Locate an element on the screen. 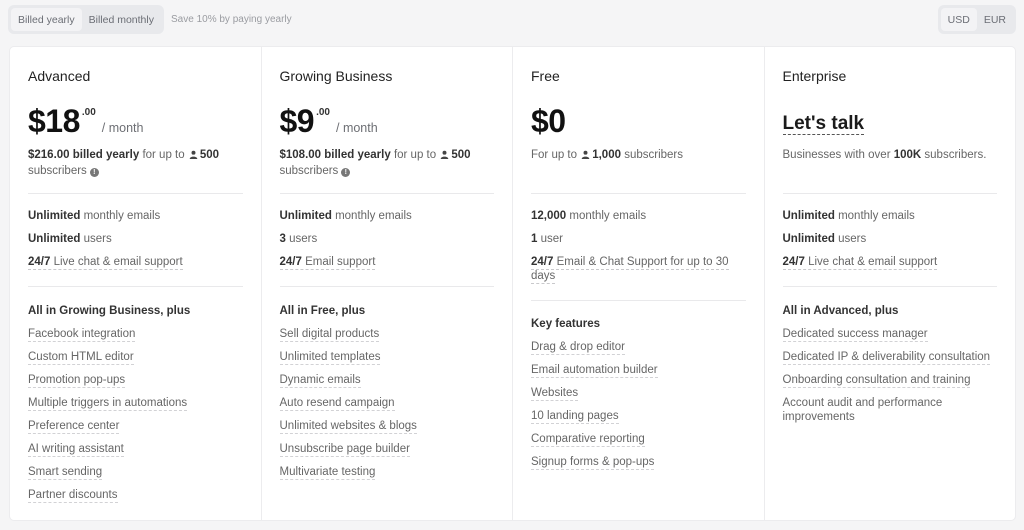 The width and height of the screenshot is (1024, 530). price-period: / month is located at coordinates (122, 128).